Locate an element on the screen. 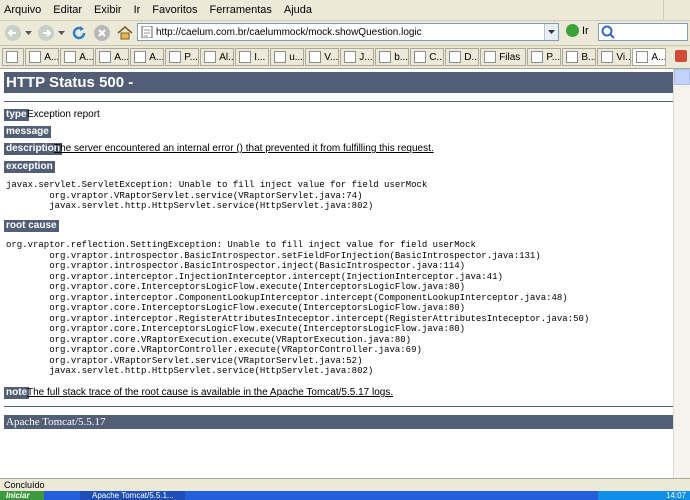 This screenshot has width=690, height=500. browser-logo-icon is located at coordinates (676, 10).